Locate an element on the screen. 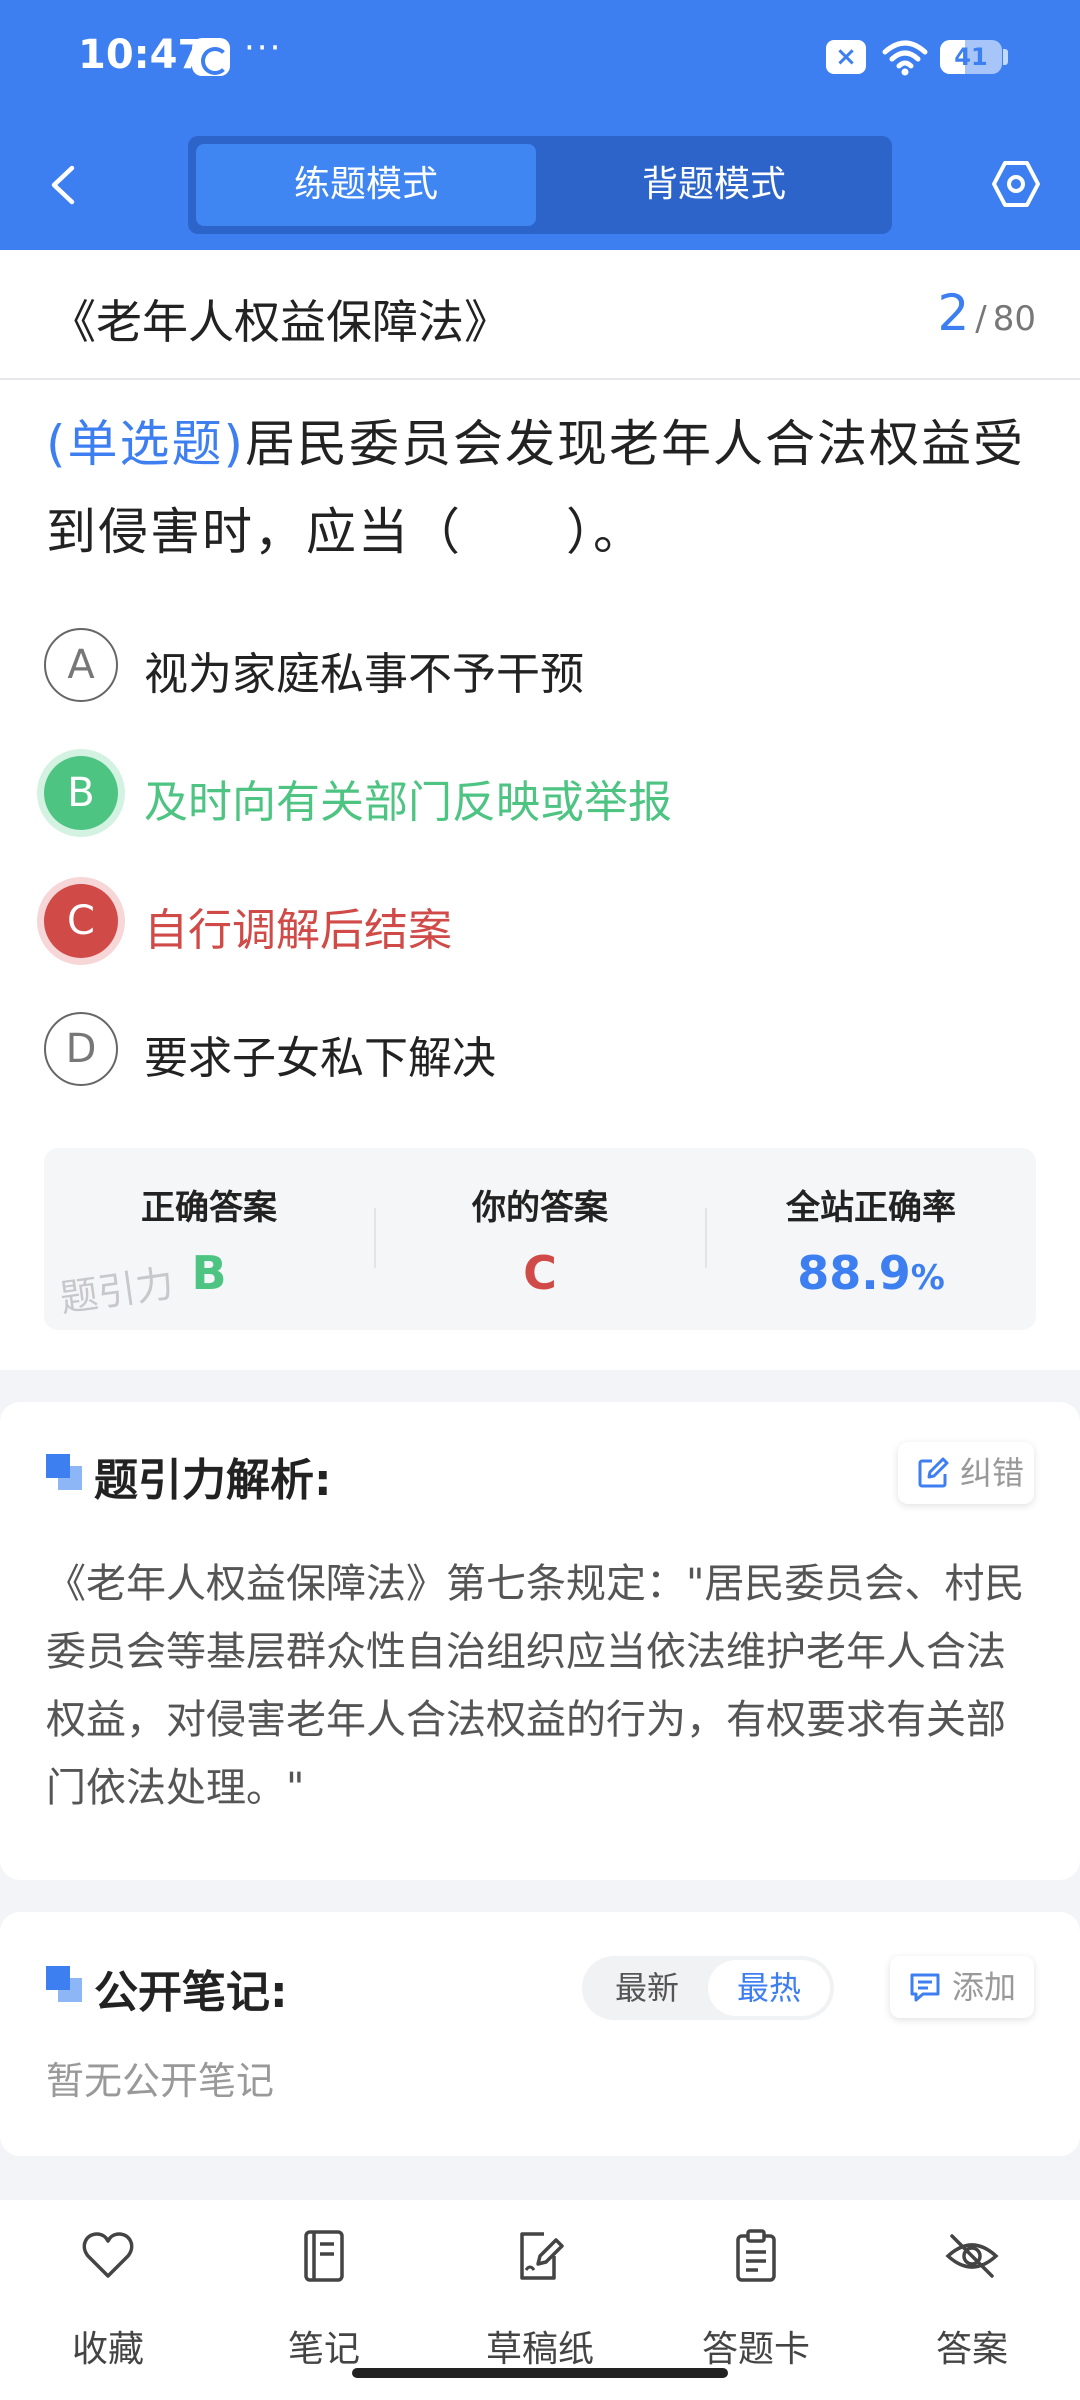 The height and width of the screenshot is (2400, 1080). notes-button: 笔记 is located at coordinates (324, 2303).